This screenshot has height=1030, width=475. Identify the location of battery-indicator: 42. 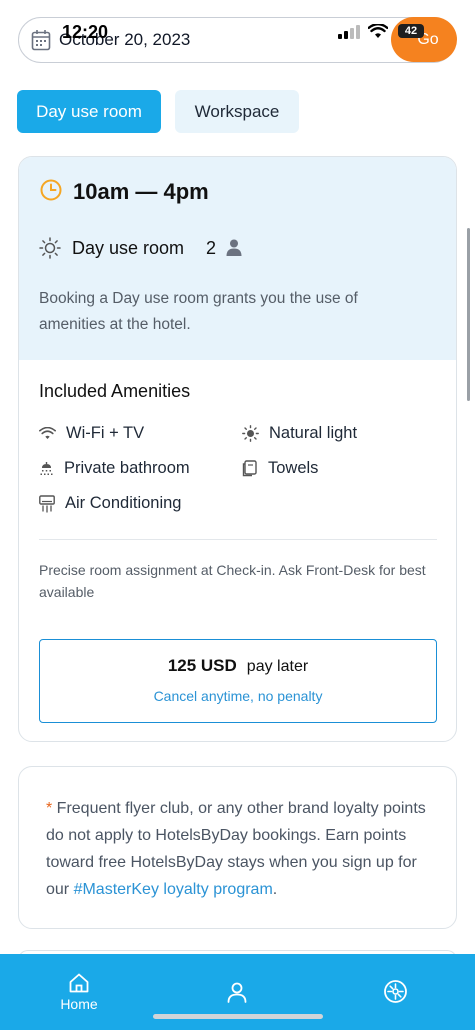
(411, 31).